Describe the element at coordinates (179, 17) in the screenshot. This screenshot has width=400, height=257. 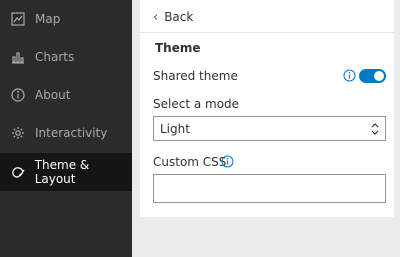
I see `back-label: Back` at that location.